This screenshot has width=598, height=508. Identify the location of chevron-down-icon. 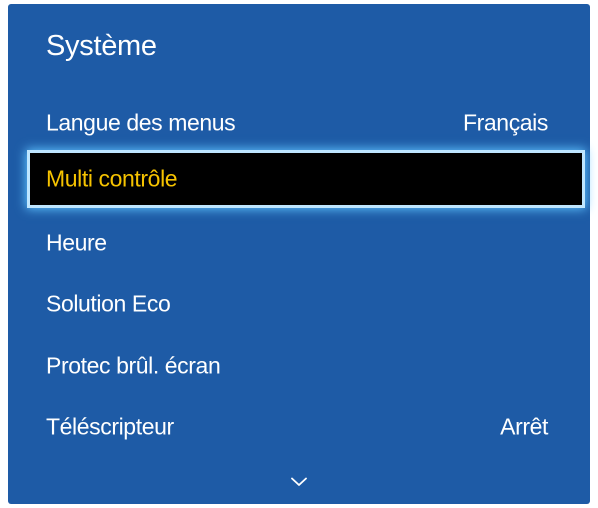
(299, 483).